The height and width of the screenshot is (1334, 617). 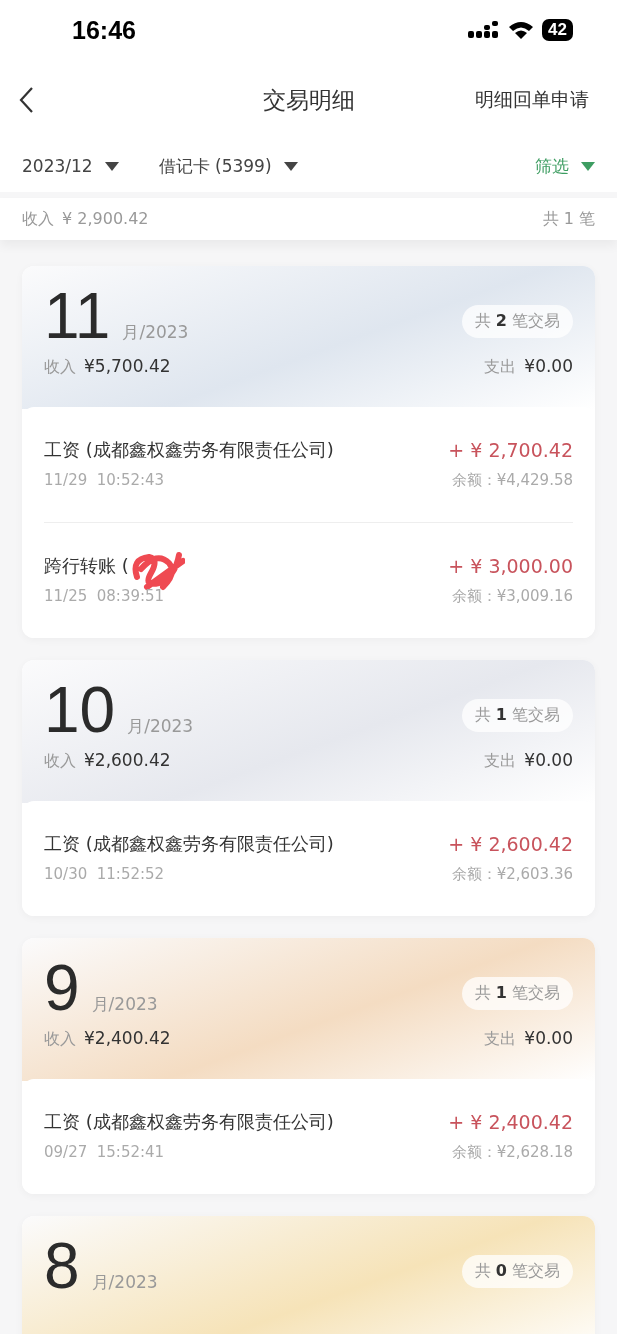 I want to click on transaction-time: 11/25 08:39:51, so click(x=105, y=596).